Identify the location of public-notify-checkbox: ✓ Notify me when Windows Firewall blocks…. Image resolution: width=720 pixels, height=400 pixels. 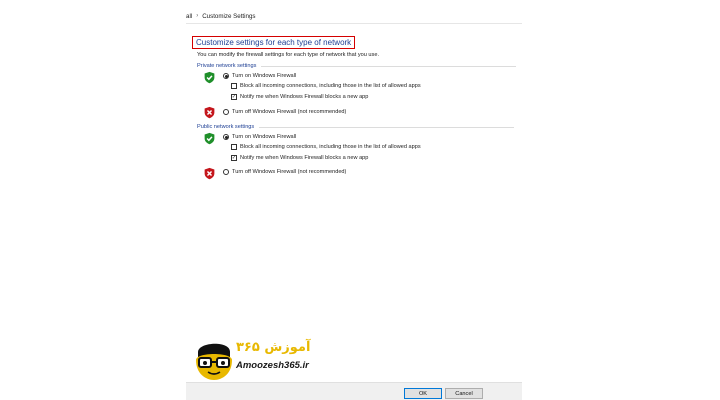
(299, 158).